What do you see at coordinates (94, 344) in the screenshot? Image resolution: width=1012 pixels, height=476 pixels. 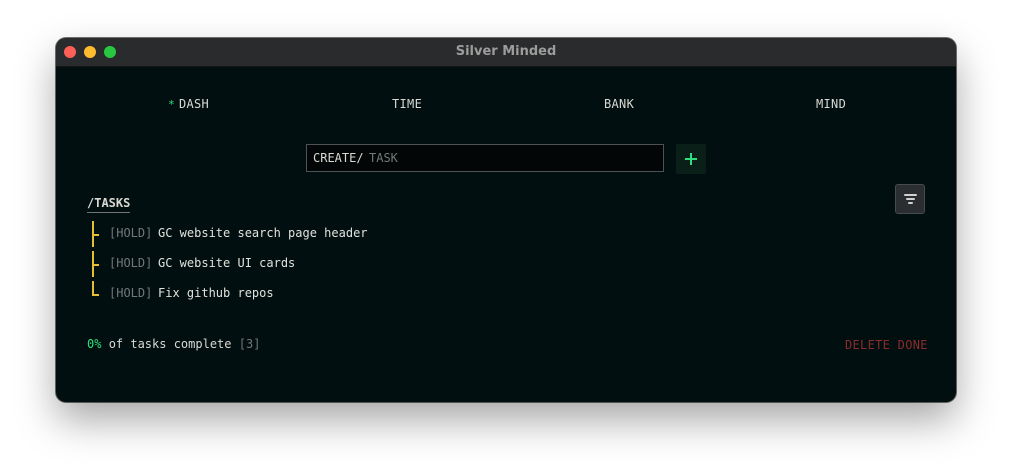 I see `completion-percent: 0%` at bounding box center [94, 344].